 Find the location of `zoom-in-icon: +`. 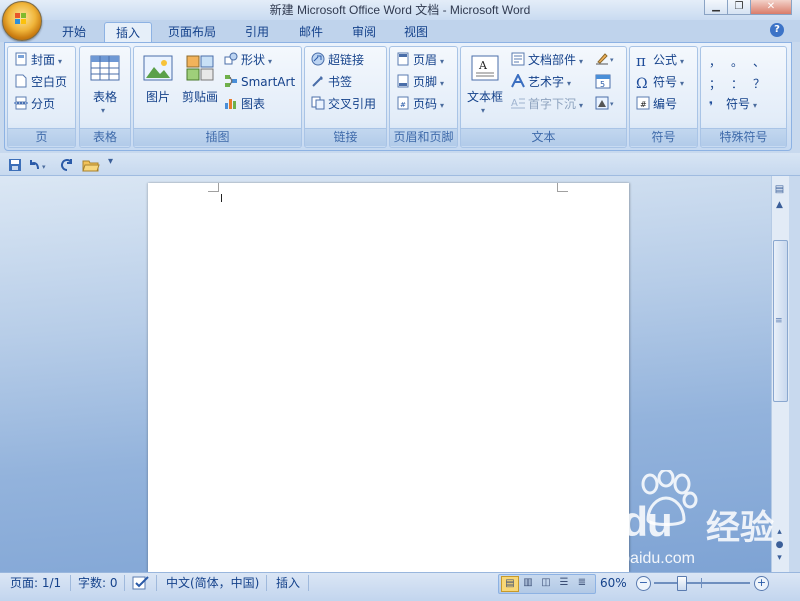

zoom-in-icon: + is located at coordinates (761, 583).